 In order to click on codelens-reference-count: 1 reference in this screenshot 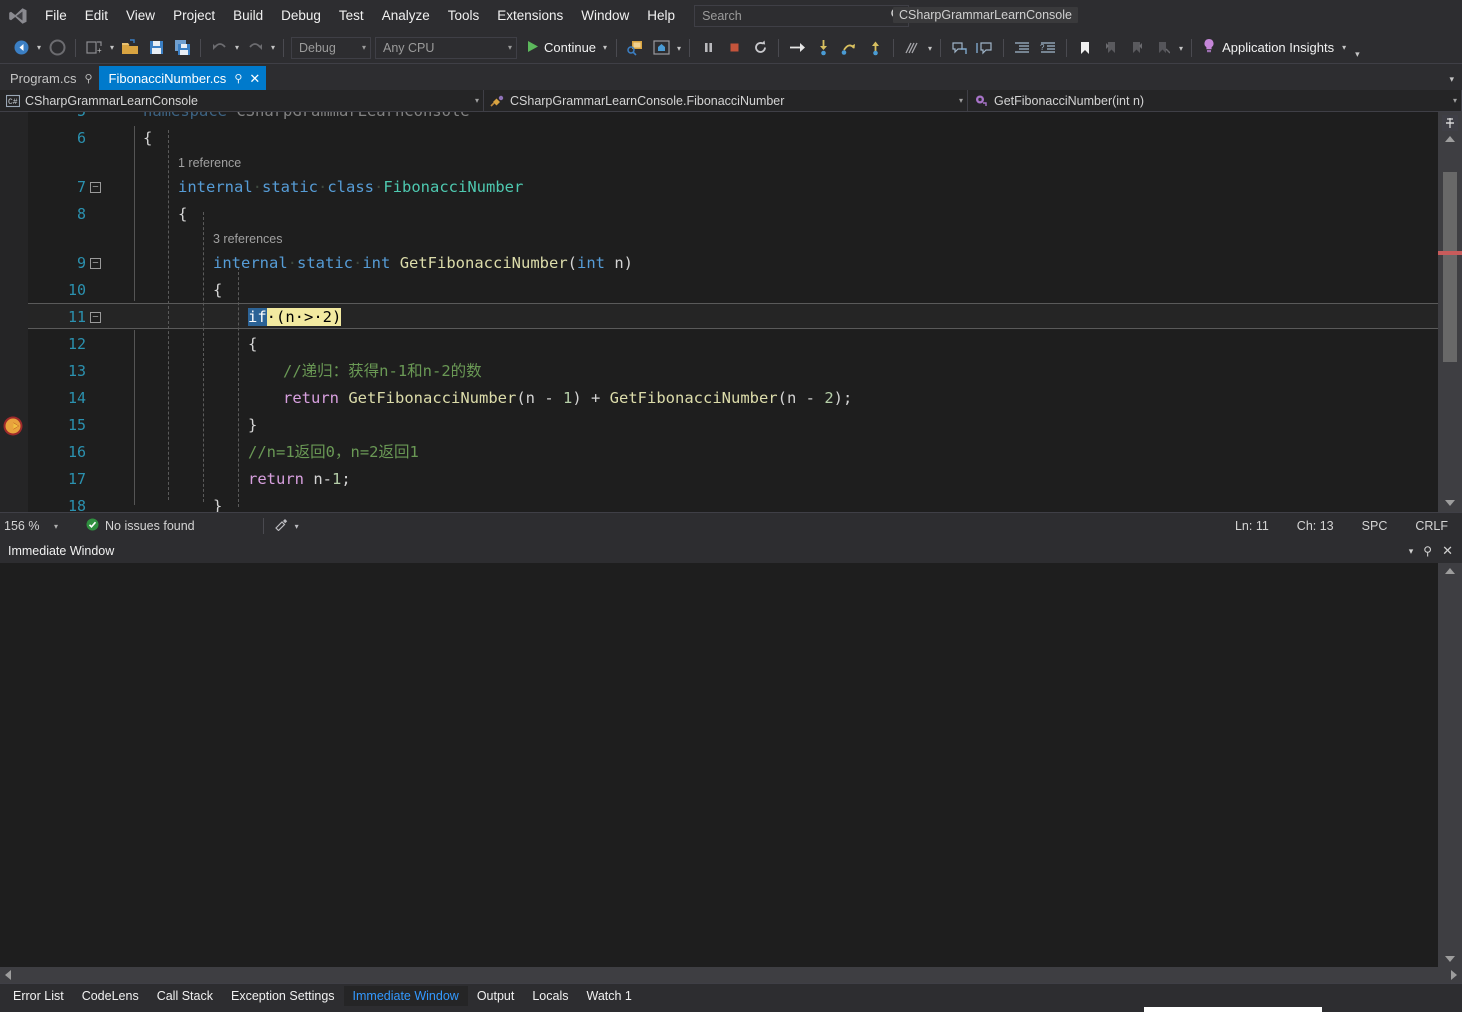, I will do `click(209, 163)`.